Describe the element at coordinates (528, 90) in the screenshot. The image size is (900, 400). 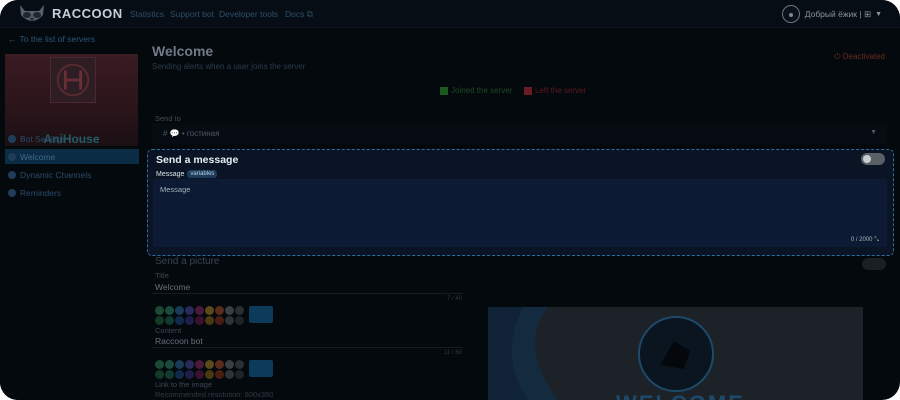
I see `left-indicator-icon` at that location.